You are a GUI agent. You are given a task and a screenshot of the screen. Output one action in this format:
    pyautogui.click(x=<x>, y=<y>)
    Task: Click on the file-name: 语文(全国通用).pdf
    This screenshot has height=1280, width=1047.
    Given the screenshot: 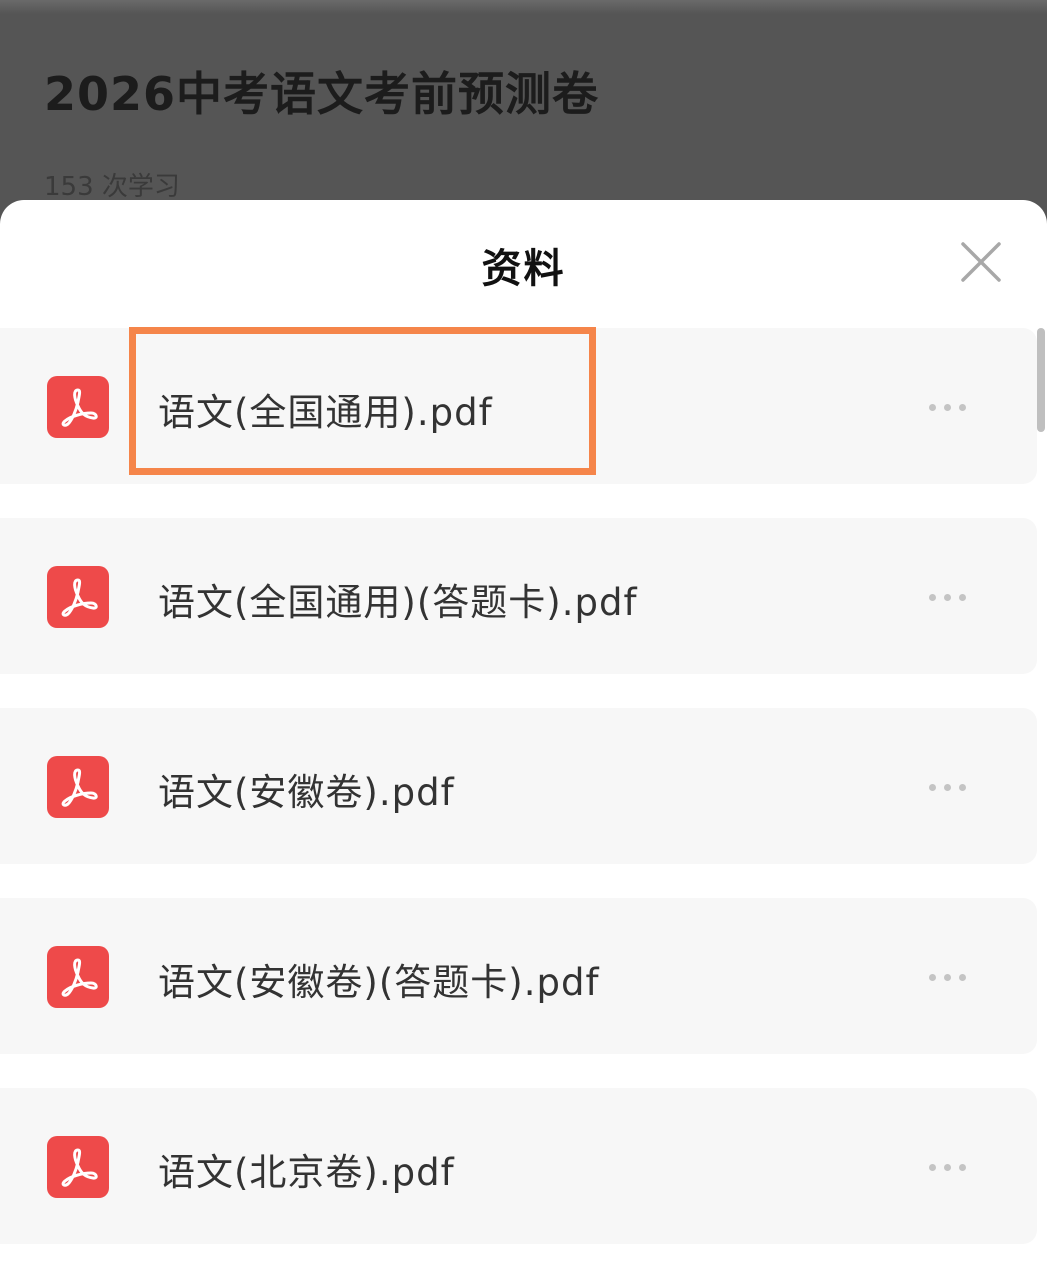 What is the action you would take?
    pyautogui.click(x=325, y=412)
    